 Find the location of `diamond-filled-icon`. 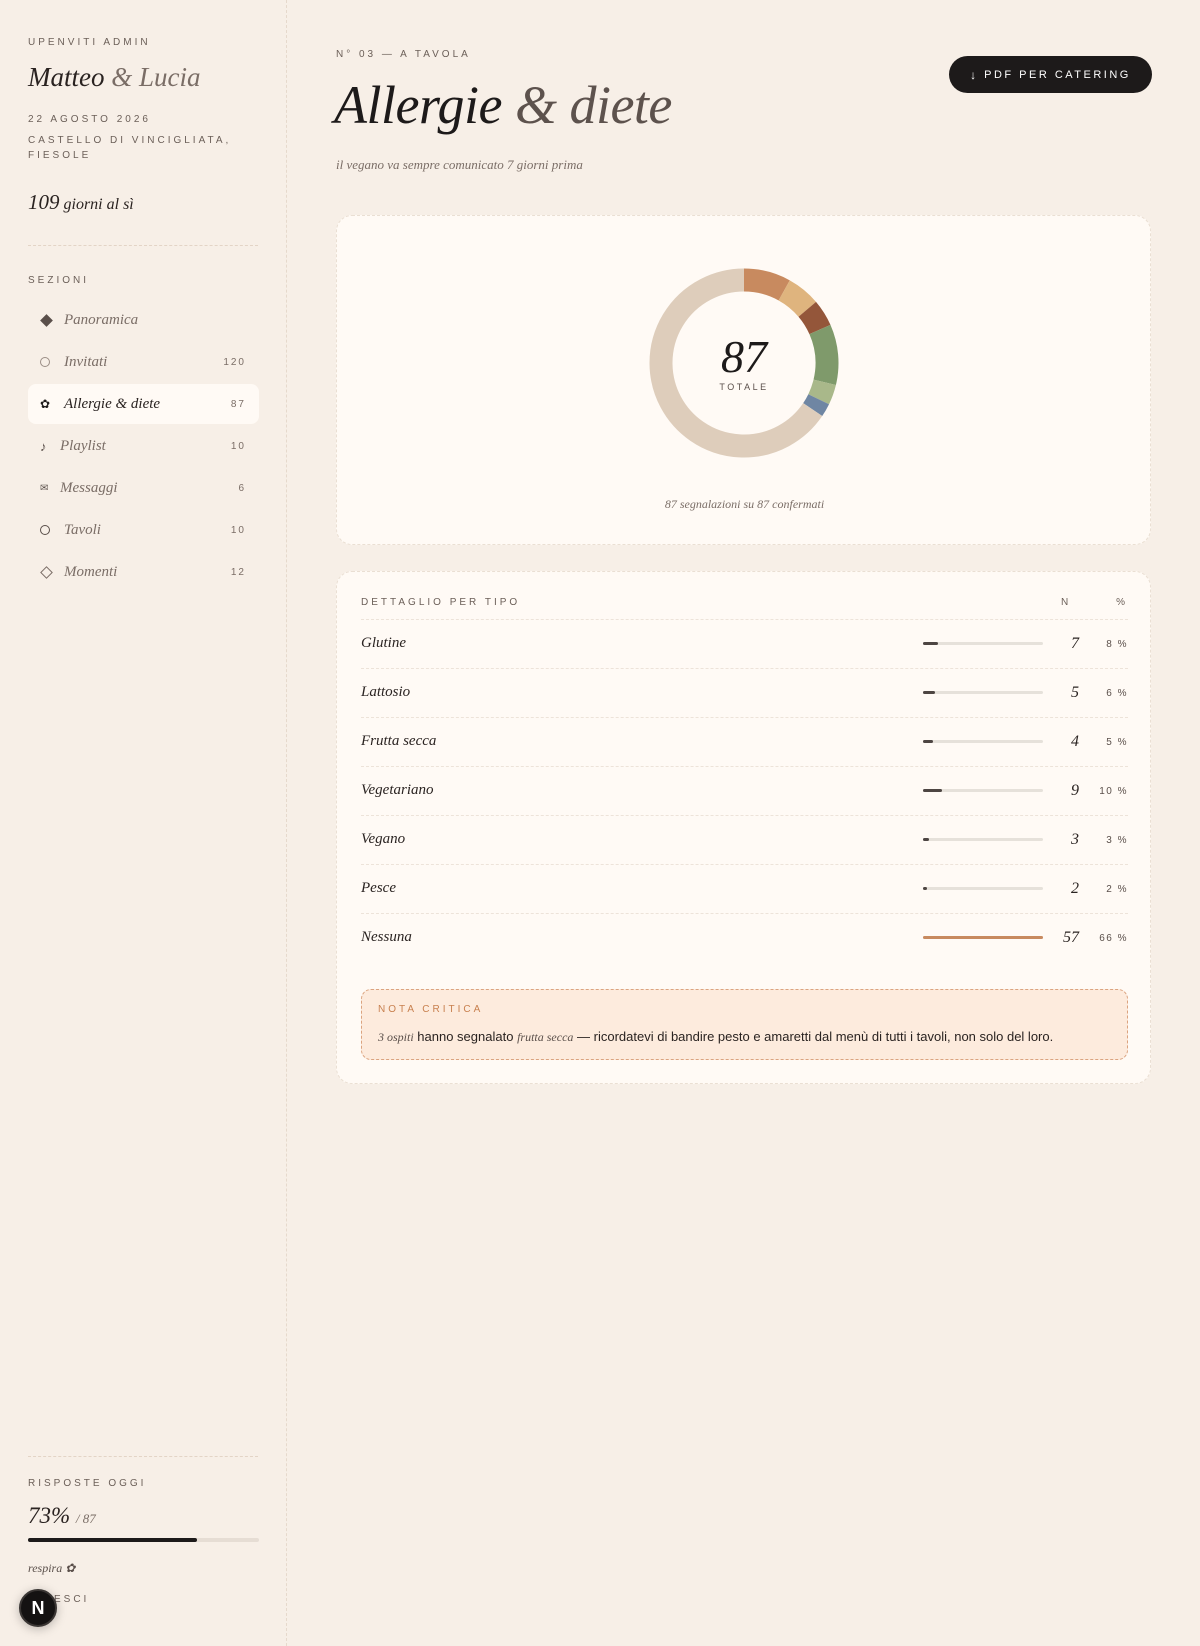

diamond-filled-icon is located at coordinates (52, 320).